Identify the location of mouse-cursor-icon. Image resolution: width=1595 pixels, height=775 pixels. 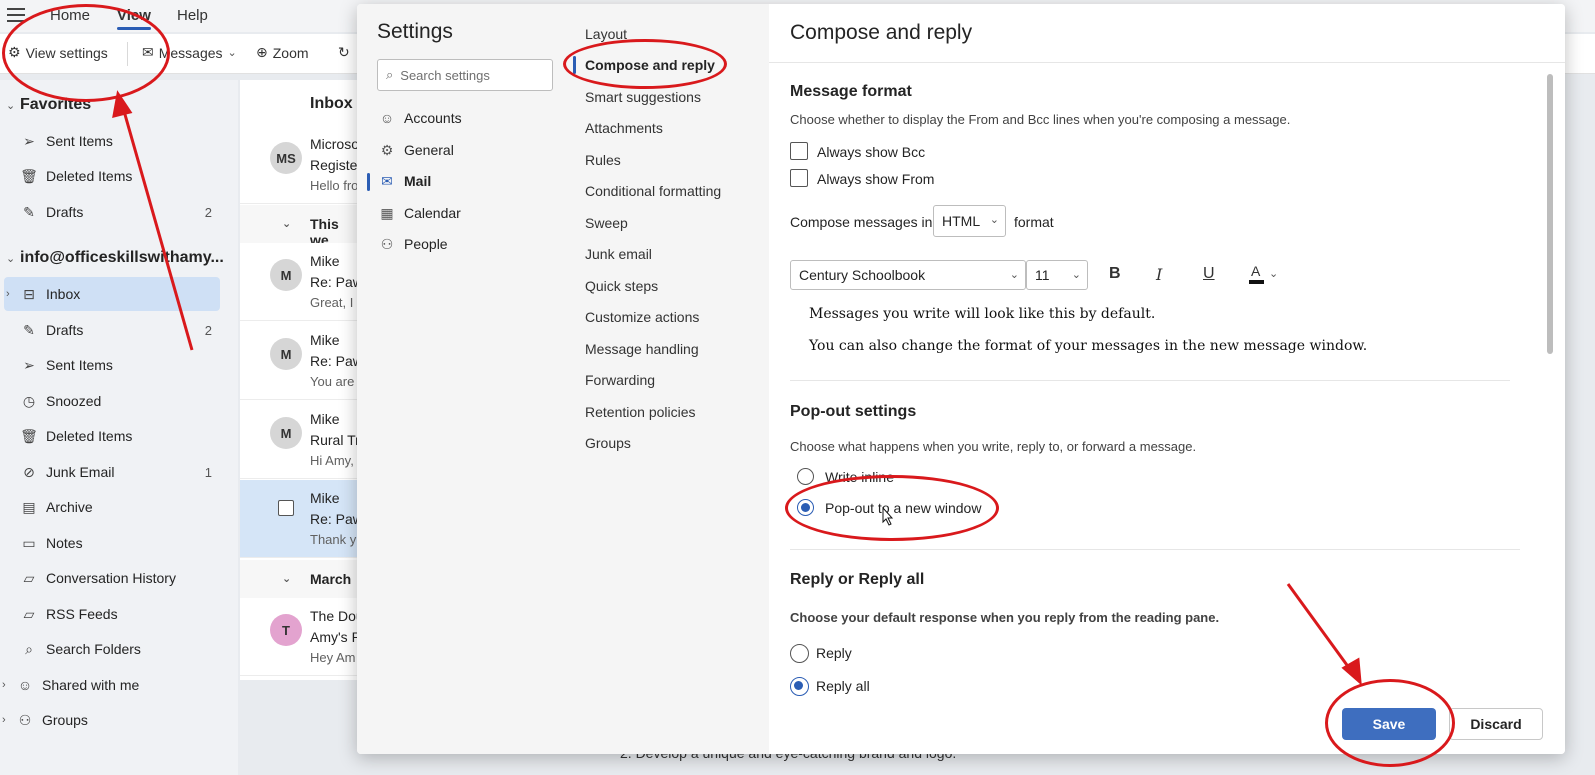
(888, 516).